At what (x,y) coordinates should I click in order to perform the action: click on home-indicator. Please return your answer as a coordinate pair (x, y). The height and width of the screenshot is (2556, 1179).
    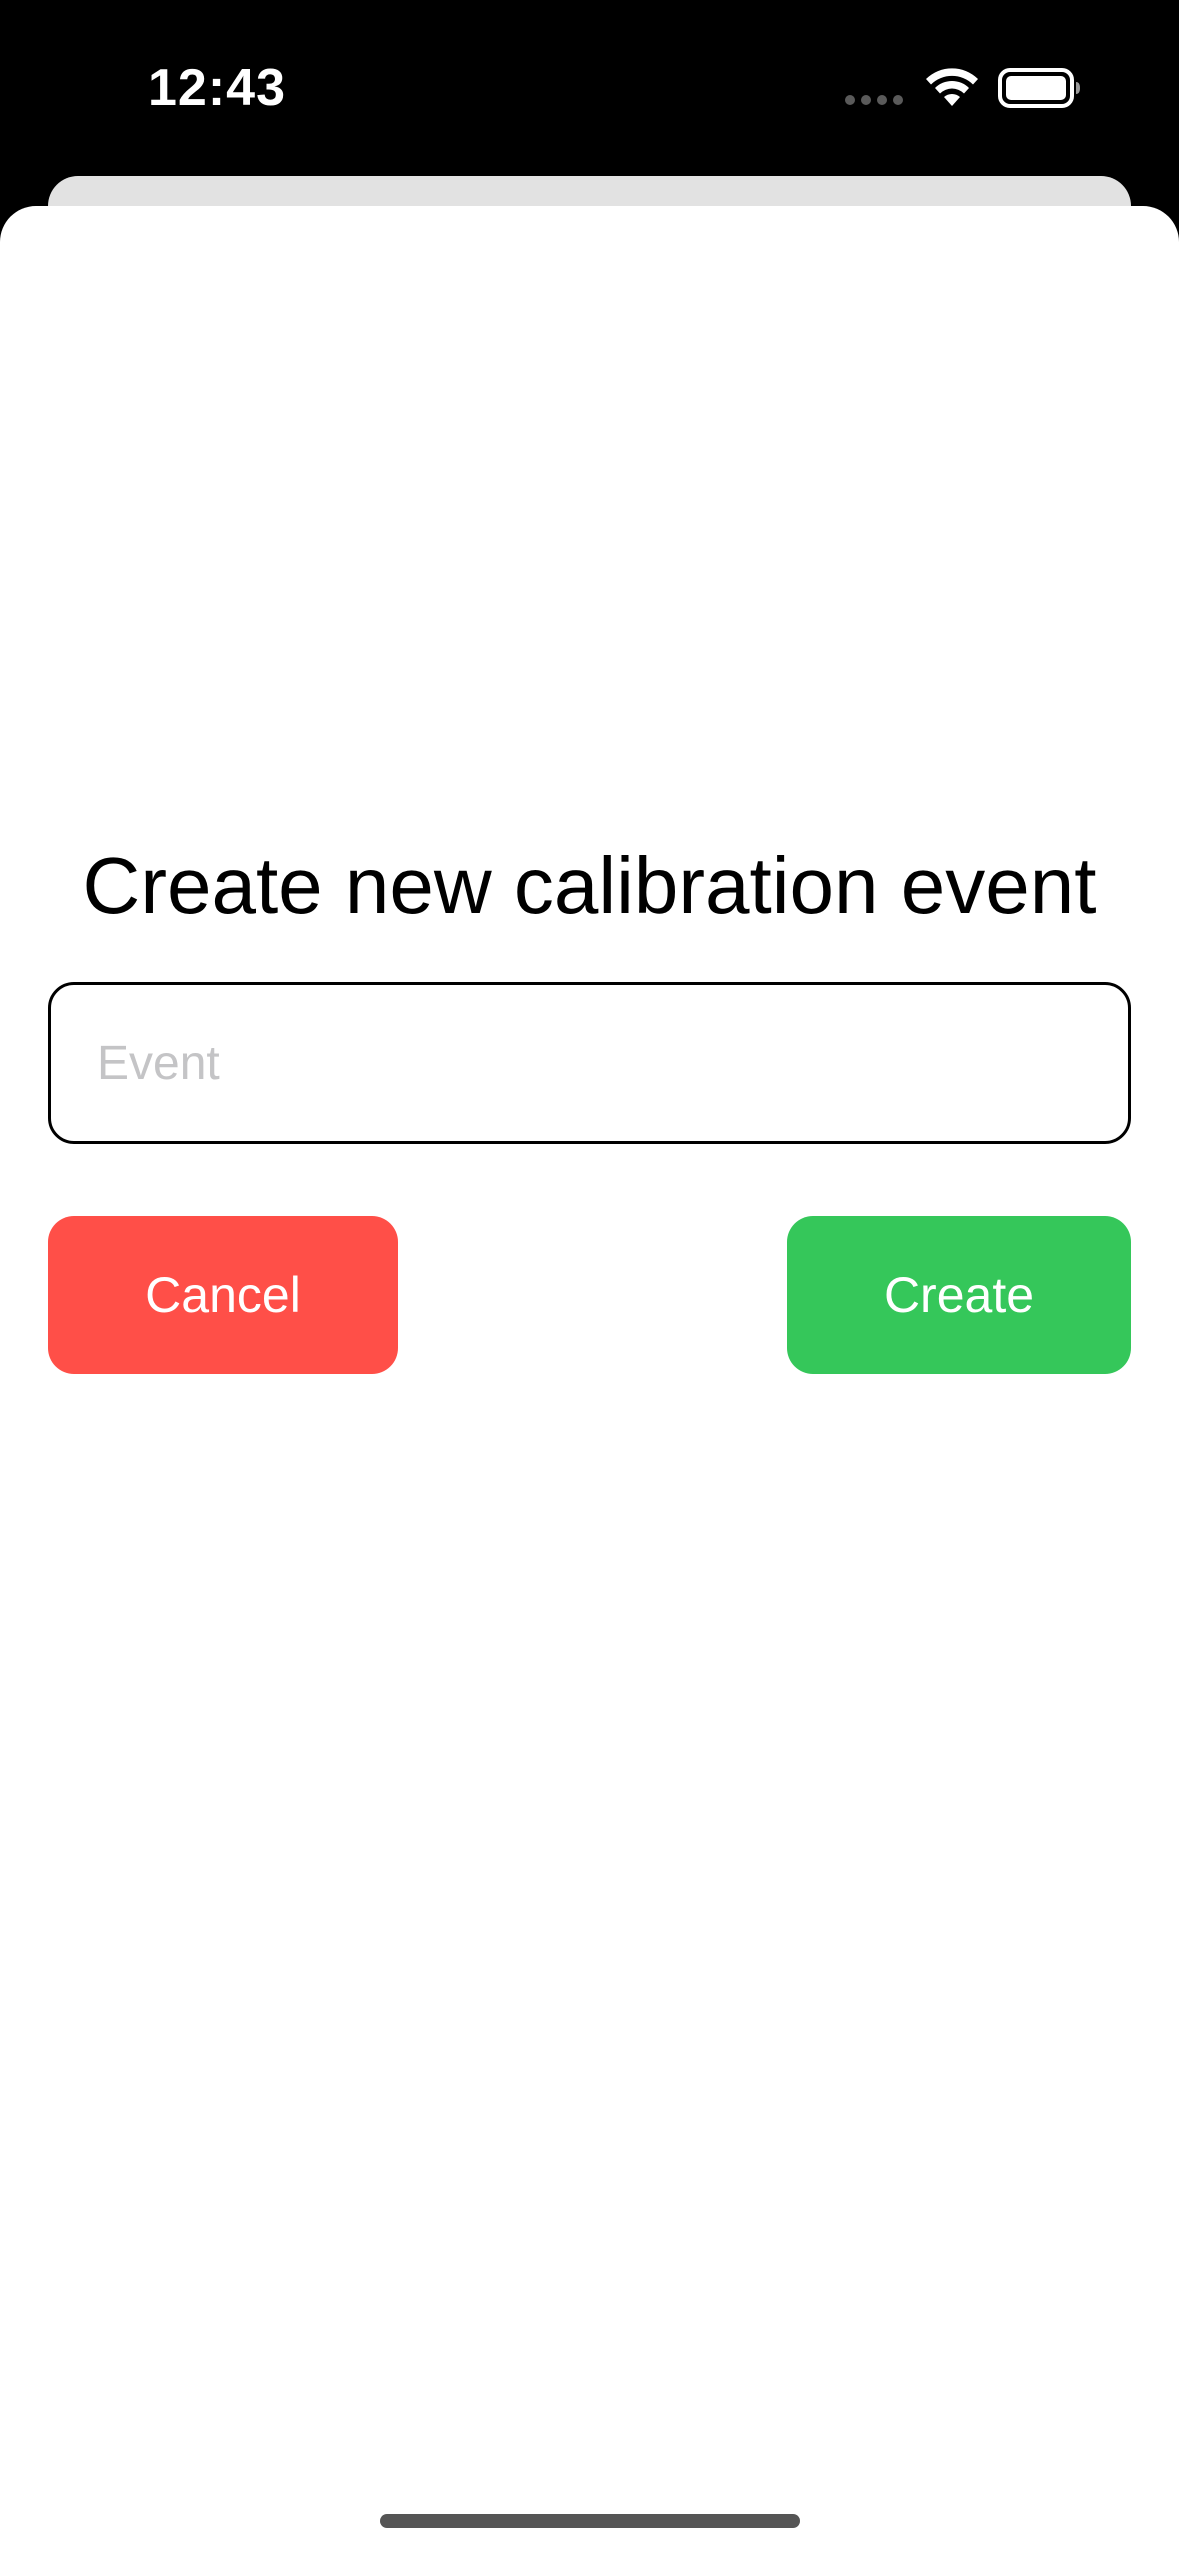
    Looking at the image, I should click on (590, 2521).